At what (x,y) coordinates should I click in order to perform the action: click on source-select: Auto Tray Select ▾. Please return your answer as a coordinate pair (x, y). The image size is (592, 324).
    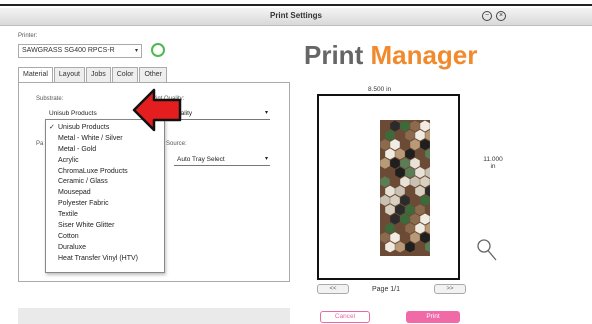
    Looking at the image, I should click on (222, 160).